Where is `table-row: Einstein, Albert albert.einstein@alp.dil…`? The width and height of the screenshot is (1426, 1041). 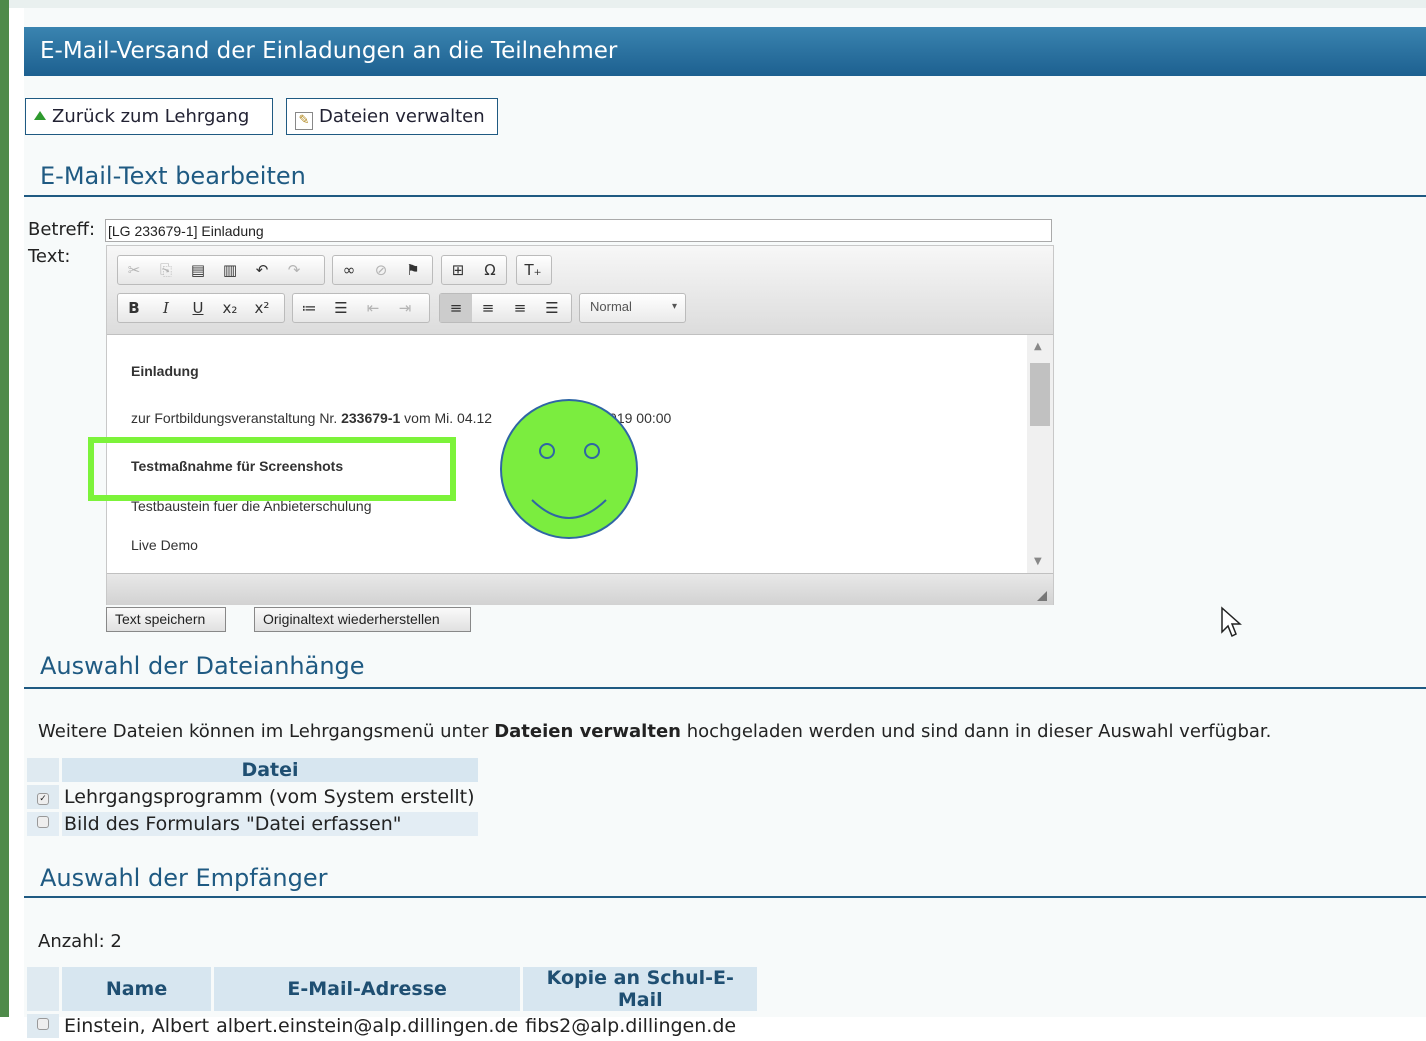
table-row: Einstein, Albert albert.einstein@alp.dil… is located at coordinates (392, 1026).